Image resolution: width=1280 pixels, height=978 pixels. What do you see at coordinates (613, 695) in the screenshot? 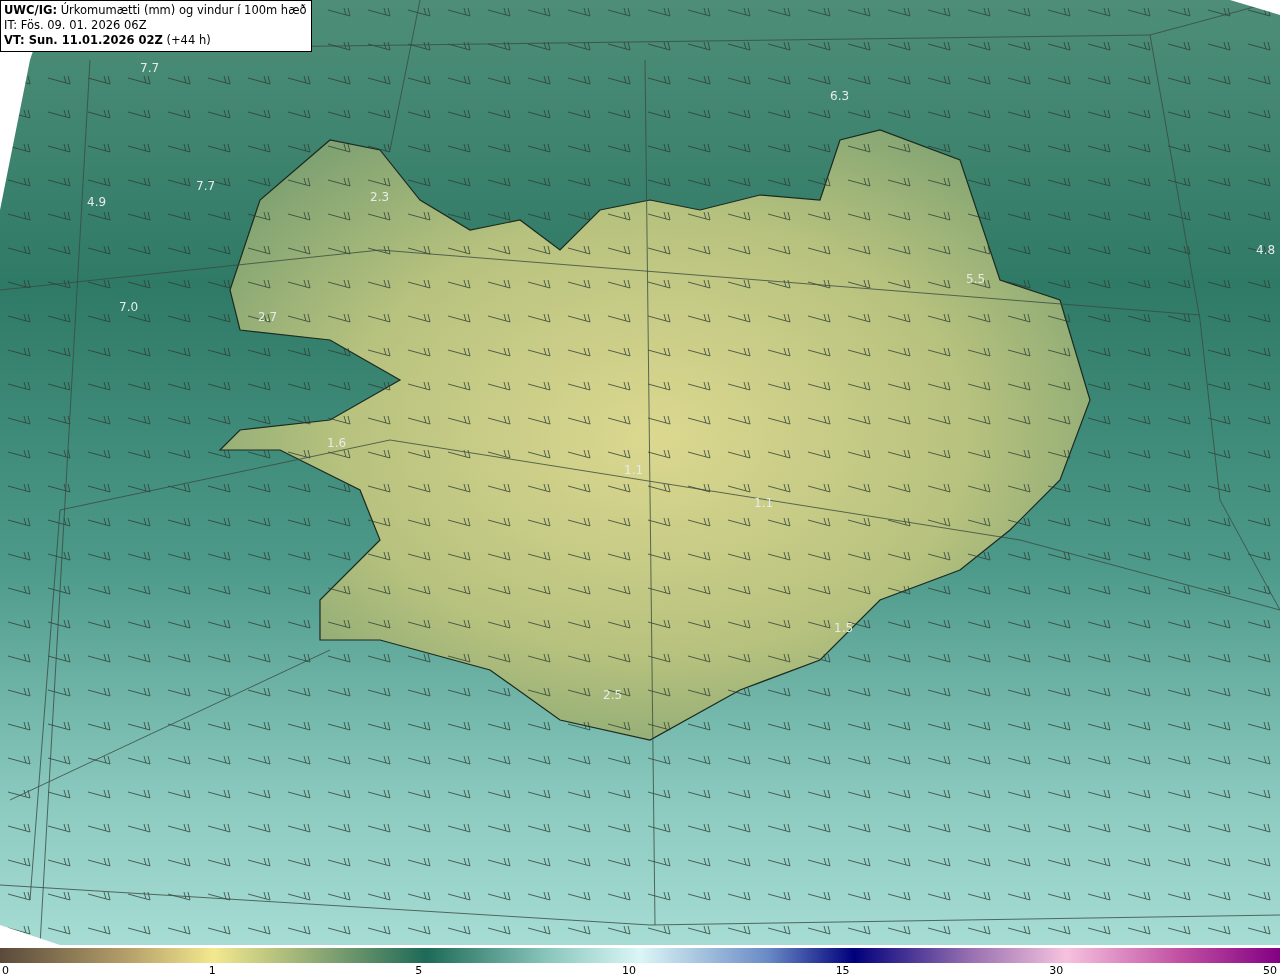
I see `map-value-label: 2.5` at bounding box center [613, 695].